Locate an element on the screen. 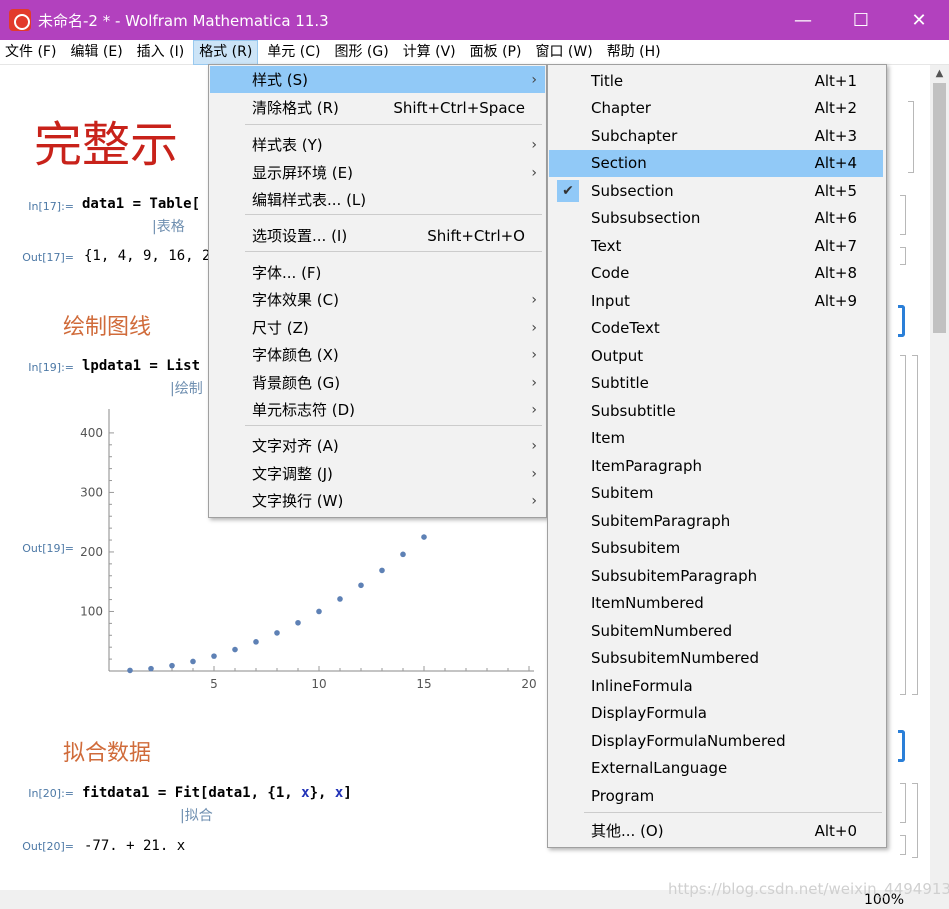  format-menu-item: 文字换行 (W) › is located at coordinates (377, 500).